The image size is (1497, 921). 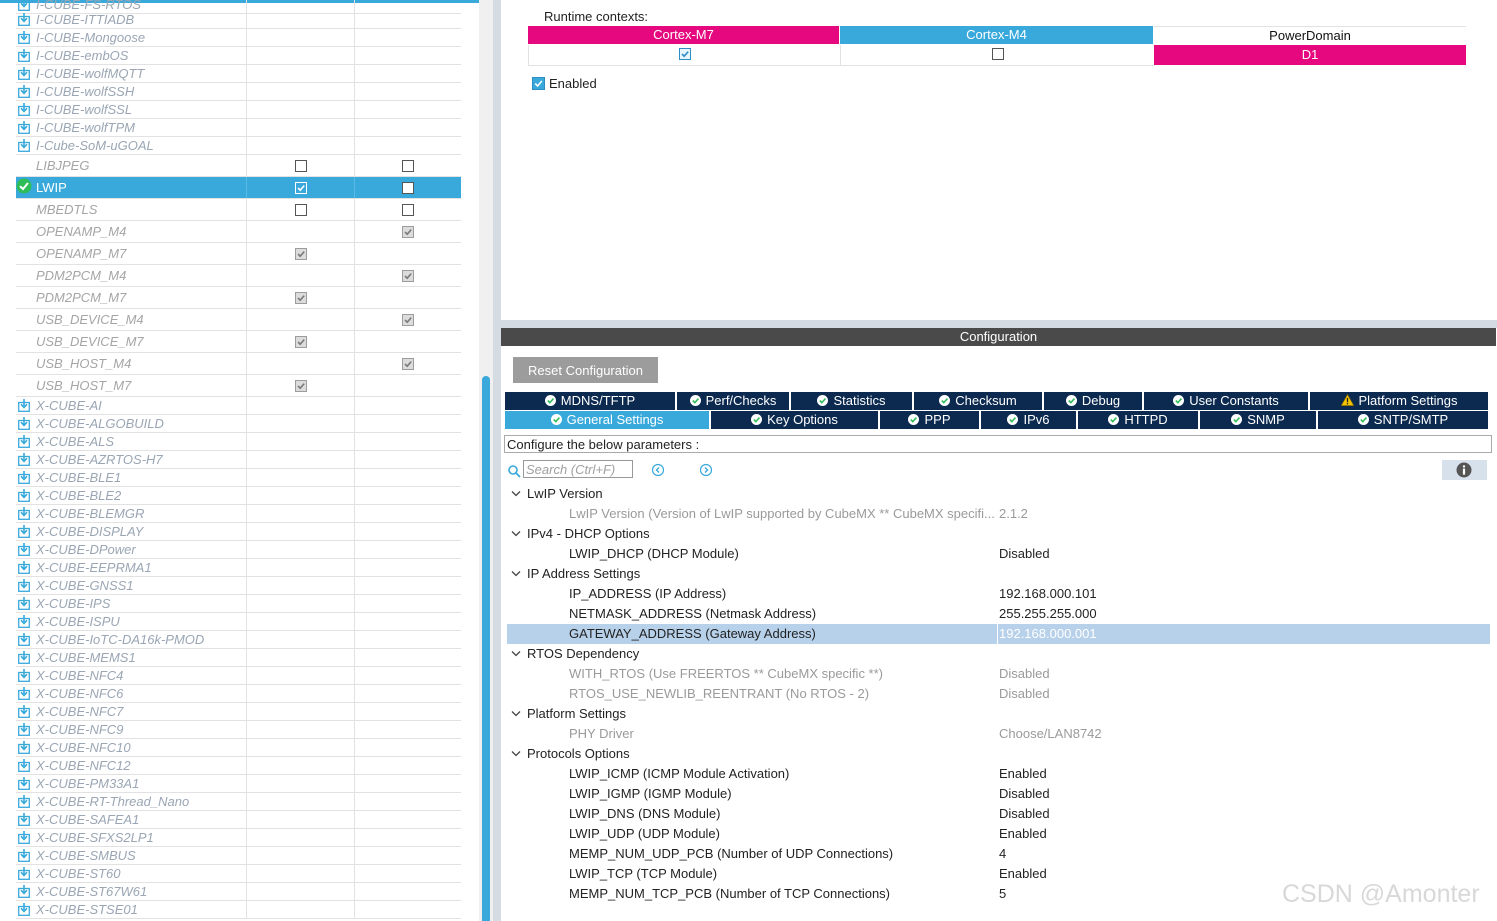 I want to click on search-previous-icon, so click(x=658, y=470).